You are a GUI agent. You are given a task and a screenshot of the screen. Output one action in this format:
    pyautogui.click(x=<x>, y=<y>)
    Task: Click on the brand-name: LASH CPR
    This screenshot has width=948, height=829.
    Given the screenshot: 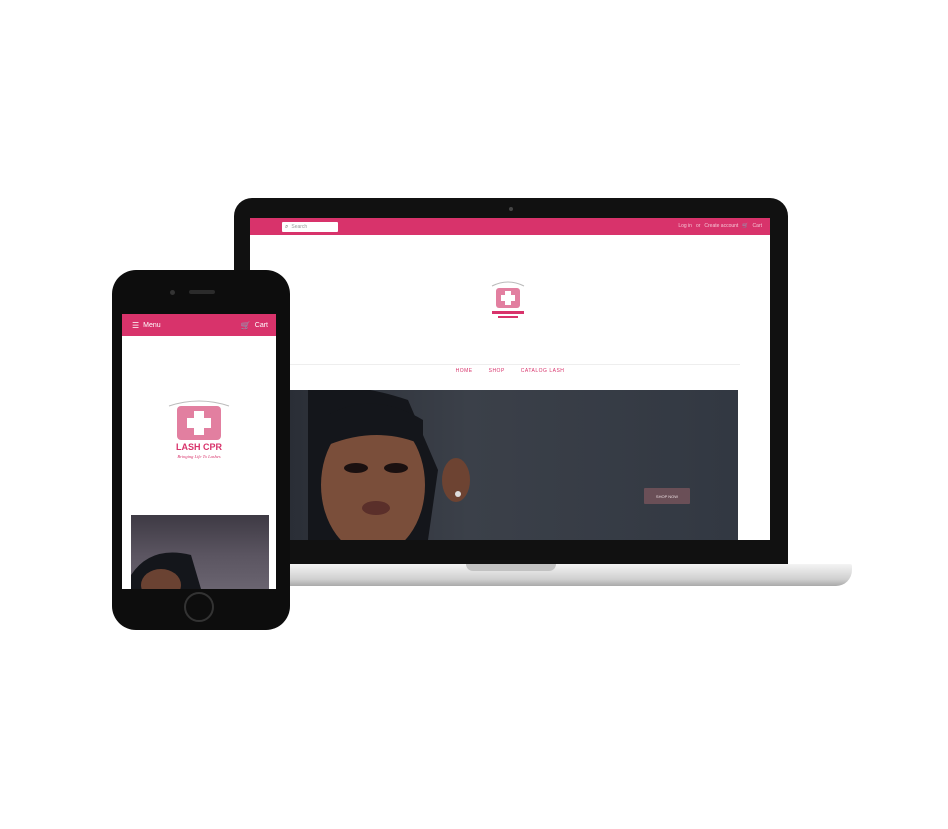 What is the action you would take?
    pyautogui.click(x=199, y=447)
    